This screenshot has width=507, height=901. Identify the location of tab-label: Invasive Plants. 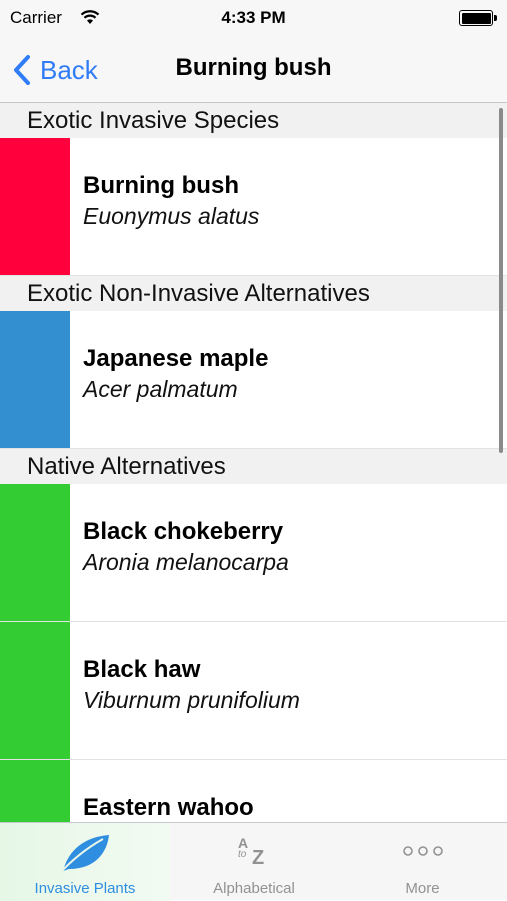
(85, 888).